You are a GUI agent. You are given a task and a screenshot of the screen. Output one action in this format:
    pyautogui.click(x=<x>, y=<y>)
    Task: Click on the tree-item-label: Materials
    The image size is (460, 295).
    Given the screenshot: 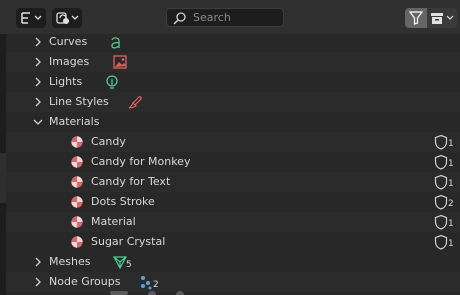 What is the action you would take?
    pyautogui.click(x=74, y=121)
    